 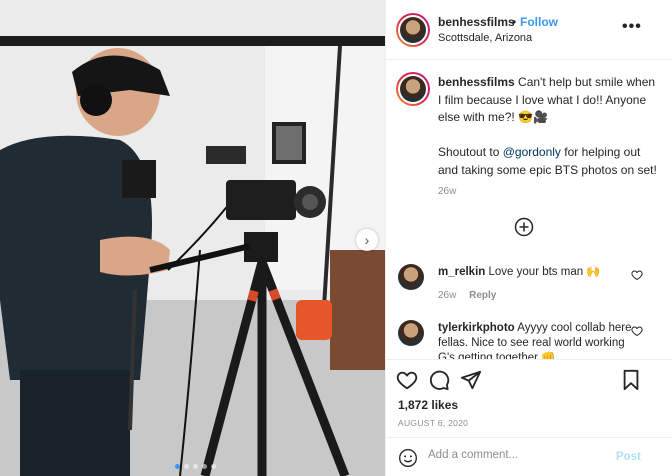 What do you see at coordinates (413, 89) in the screenshot?
I see `caption-author-avatar` at bounding box center [413, 89].